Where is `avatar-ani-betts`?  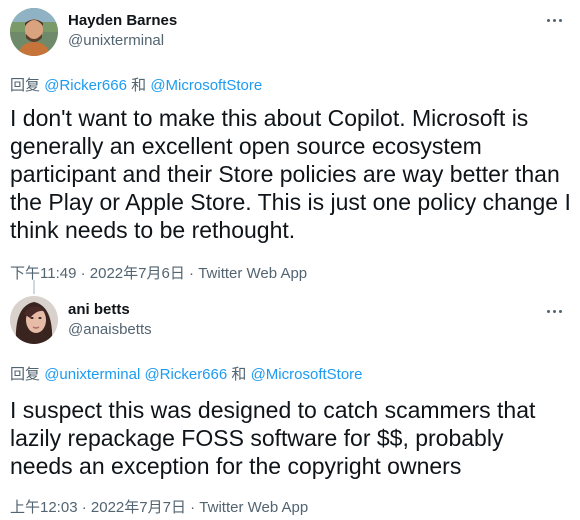
avatar-ani-betts is located at coordinates (34, 320).